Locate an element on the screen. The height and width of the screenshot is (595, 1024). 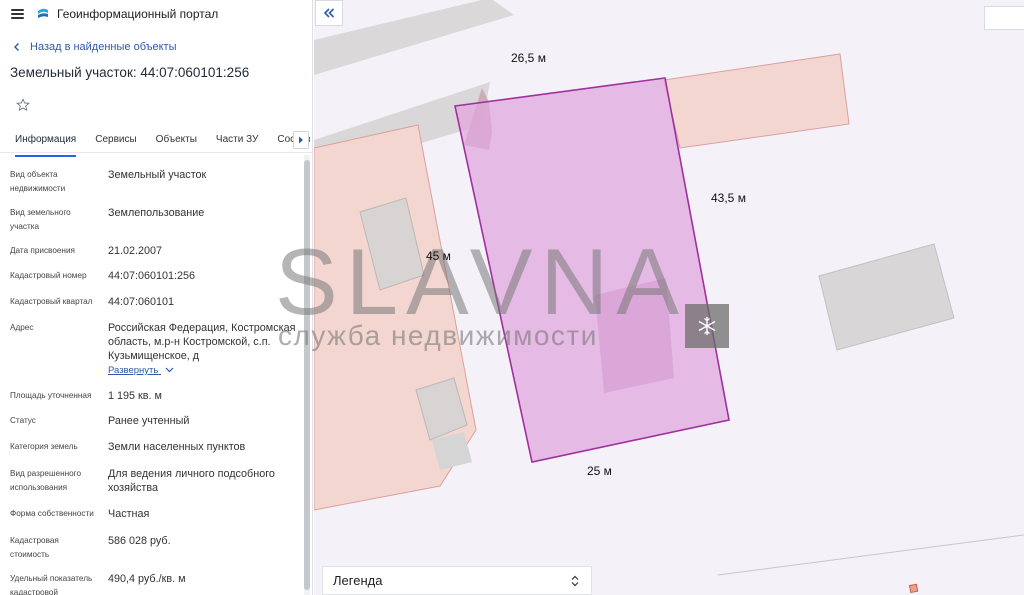
star-icon is located at coordinates (23, 105).